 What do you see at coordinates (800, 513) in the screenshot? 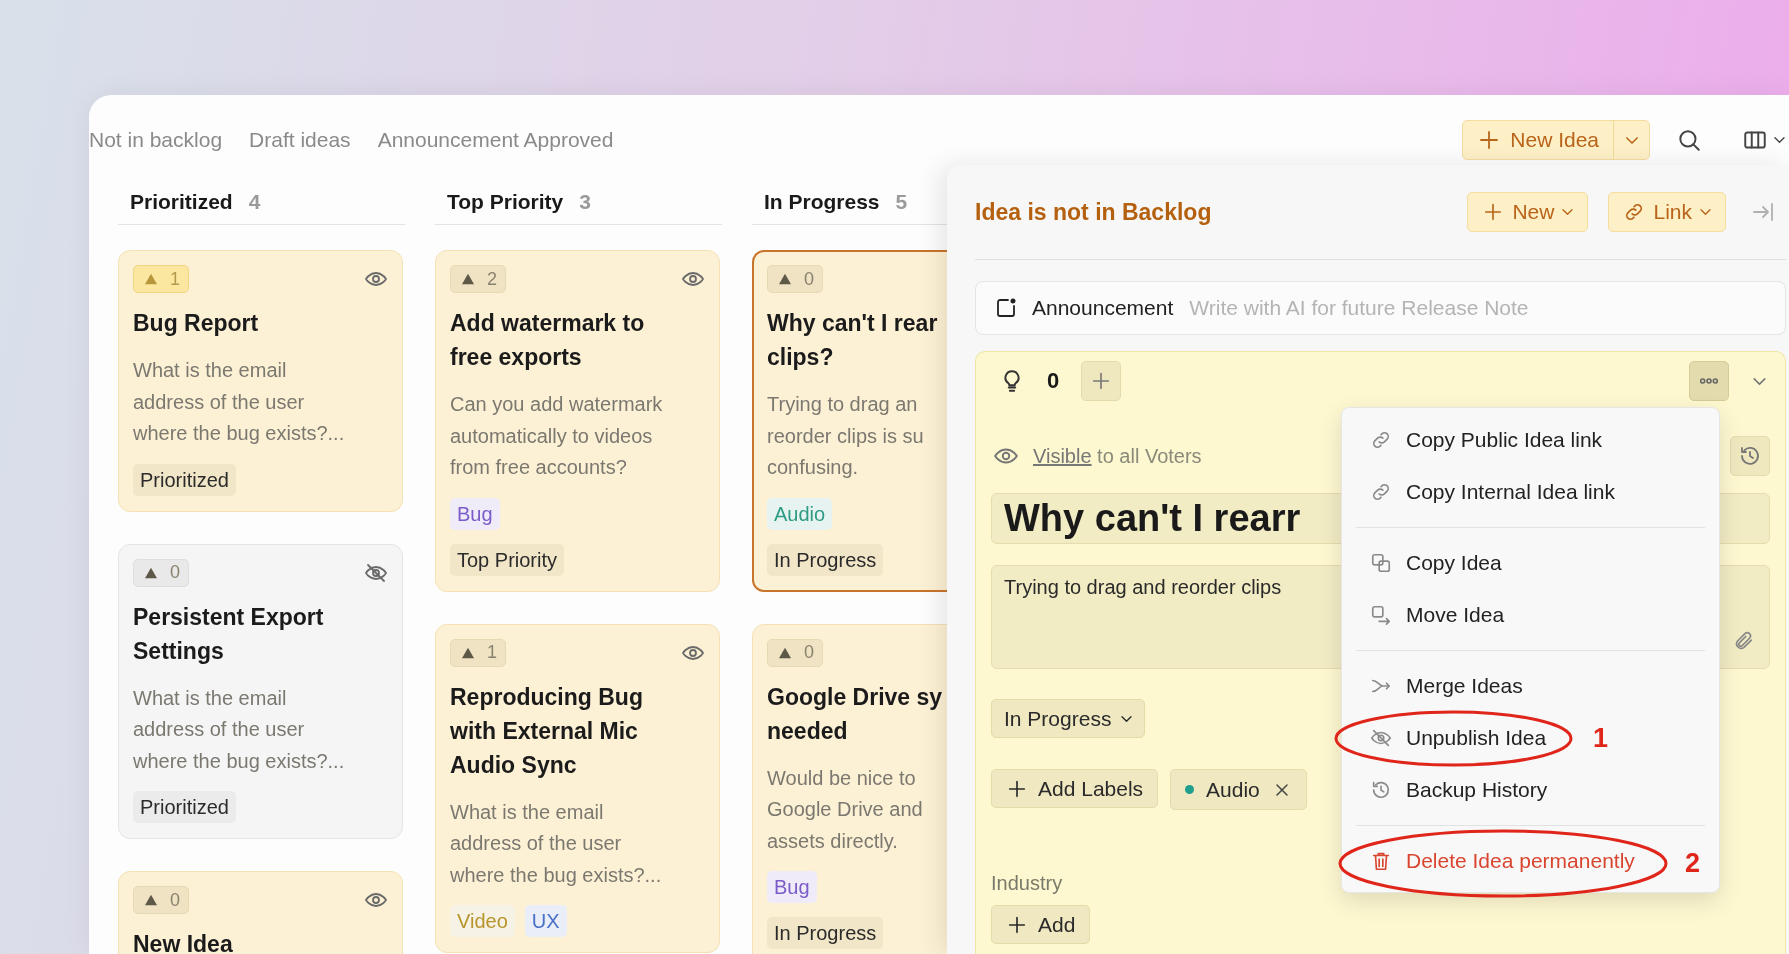
I see `label-tag: Audio` at bounding box center [800, 513].